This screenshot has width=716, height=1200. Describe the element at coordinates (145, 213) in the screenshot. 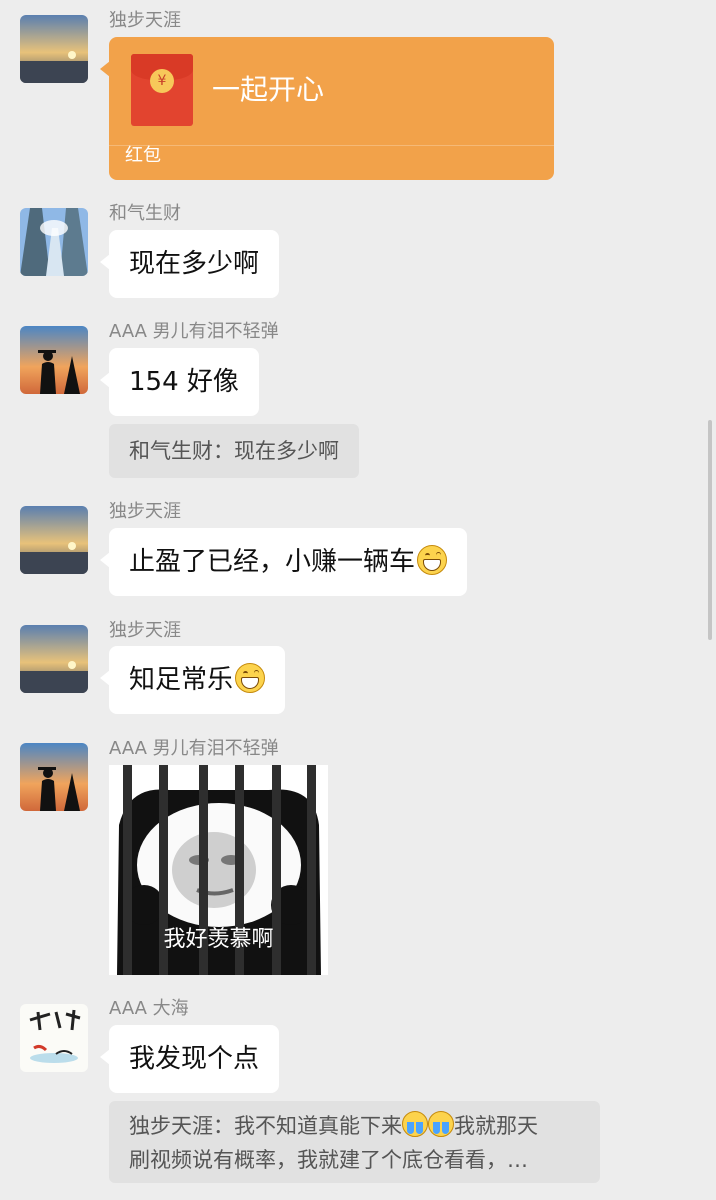

I see `sender-name: 和气生财` at that location.